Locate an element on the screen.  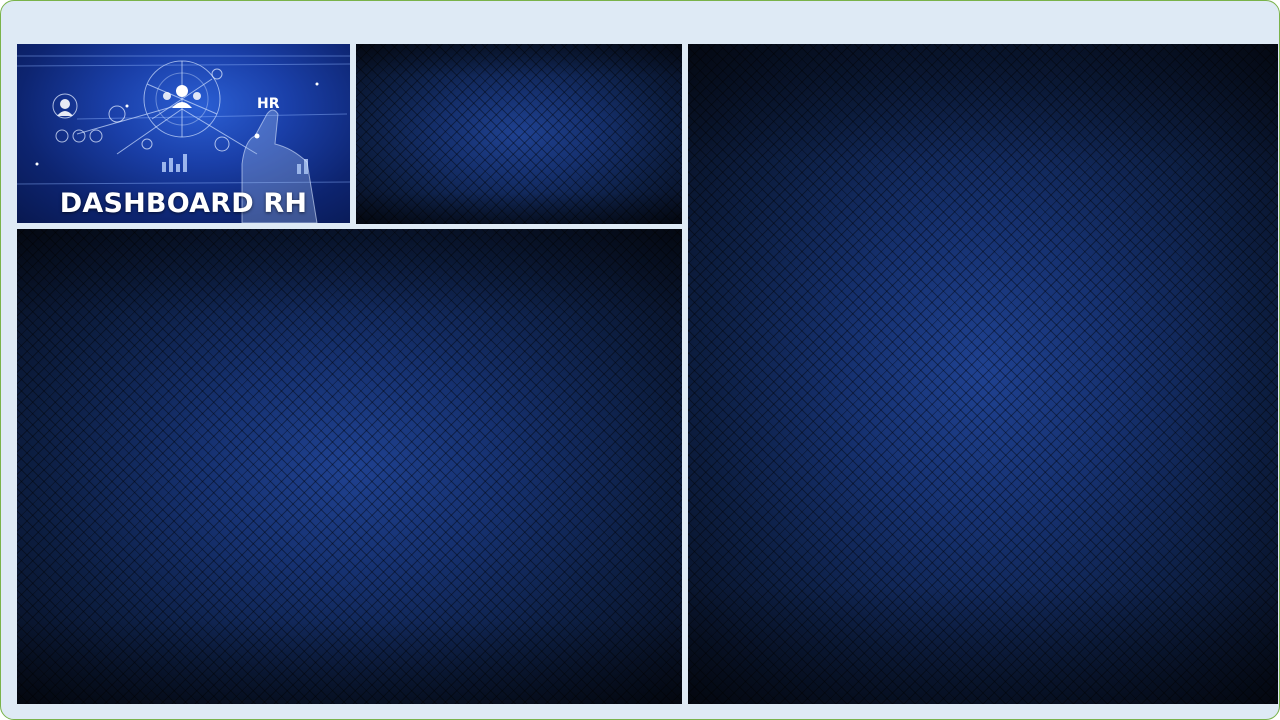
panel-background-texture is located at coordinates (519, 134).